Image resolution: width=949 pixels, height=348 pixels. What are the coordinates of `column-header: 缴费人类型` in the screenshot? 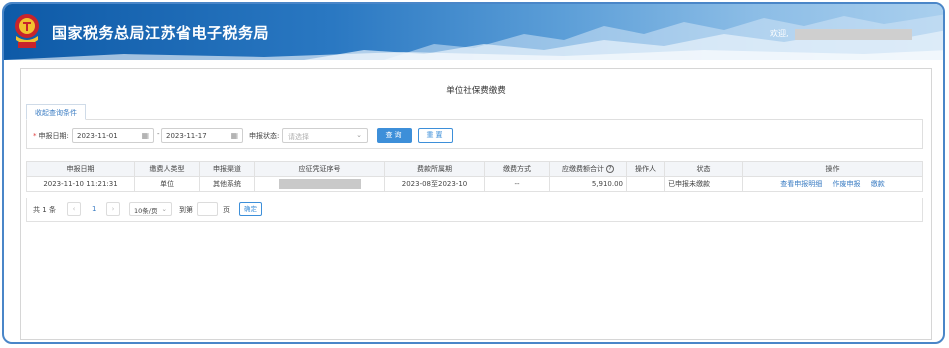 It's located at (167, 169).